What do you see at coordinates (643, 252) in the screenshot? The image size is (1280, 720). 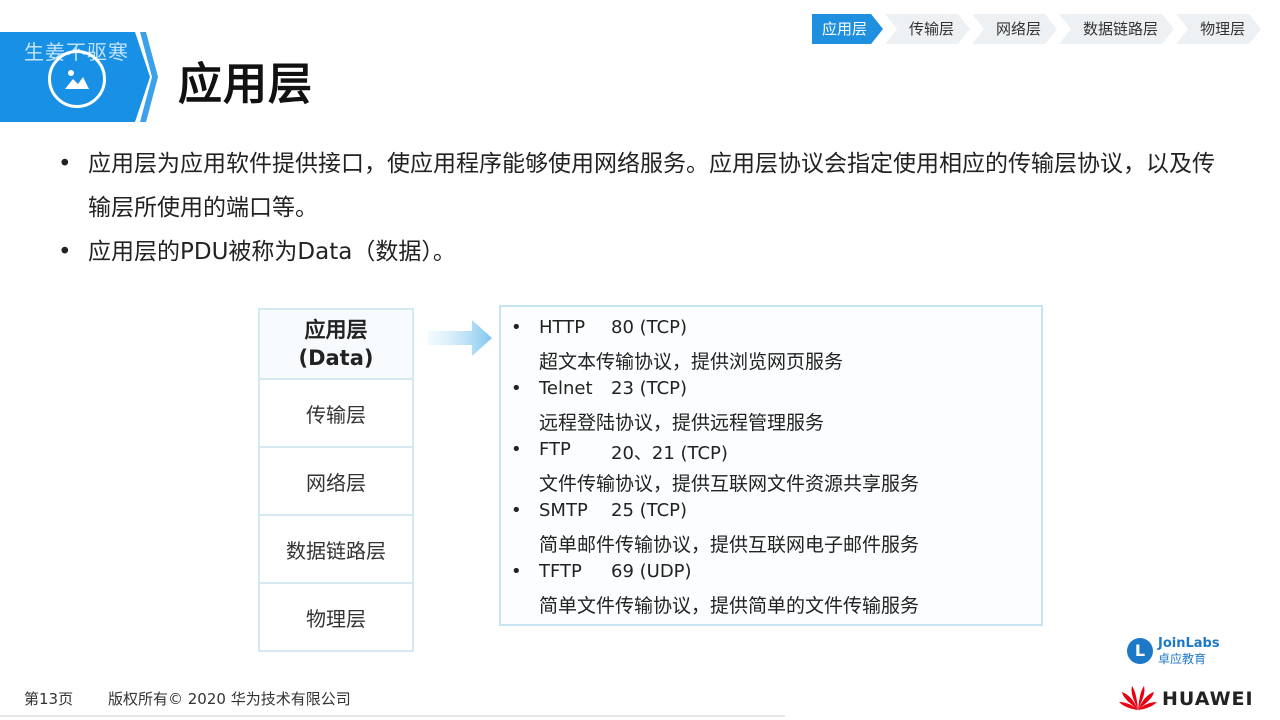 I see `bullet-item: 应用层的PDU被称为Data（数据）。` at bounding box center [643, 252].